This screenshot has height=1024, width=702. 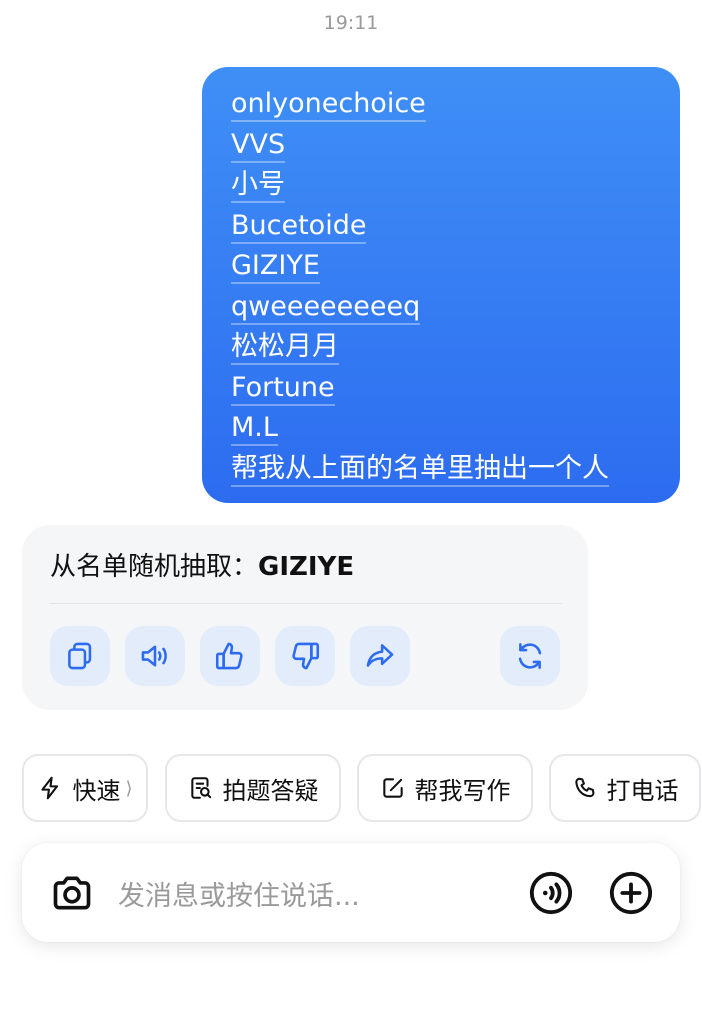 What do you see at coordinates (420, 470) in the screenshot?
I see `user-message-line: 帮我从上面的名单里抽出一个人` at bounding box center [420, 470].